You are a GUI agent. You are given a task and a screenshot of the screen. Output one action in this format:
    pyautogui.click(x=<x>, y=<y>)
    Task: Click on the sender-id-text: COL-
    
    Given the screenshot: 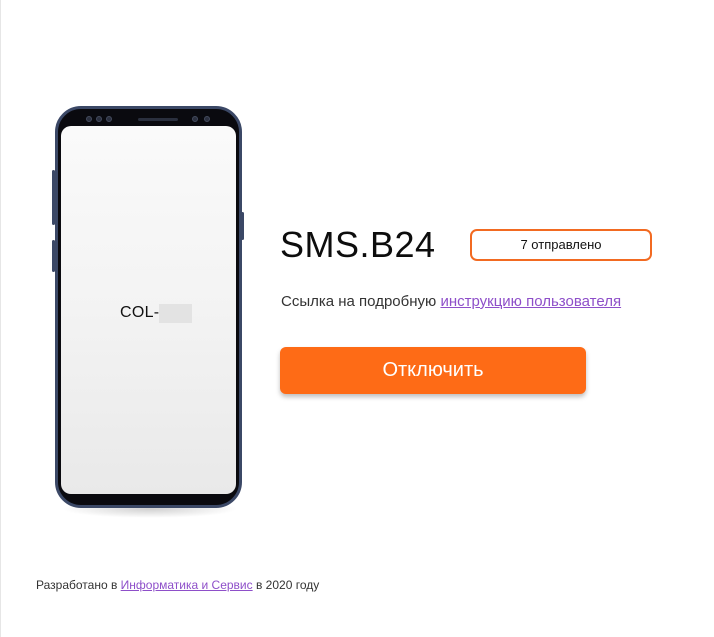 What is the action you would take?
    pyautogui.click(x=140, y=312)
    